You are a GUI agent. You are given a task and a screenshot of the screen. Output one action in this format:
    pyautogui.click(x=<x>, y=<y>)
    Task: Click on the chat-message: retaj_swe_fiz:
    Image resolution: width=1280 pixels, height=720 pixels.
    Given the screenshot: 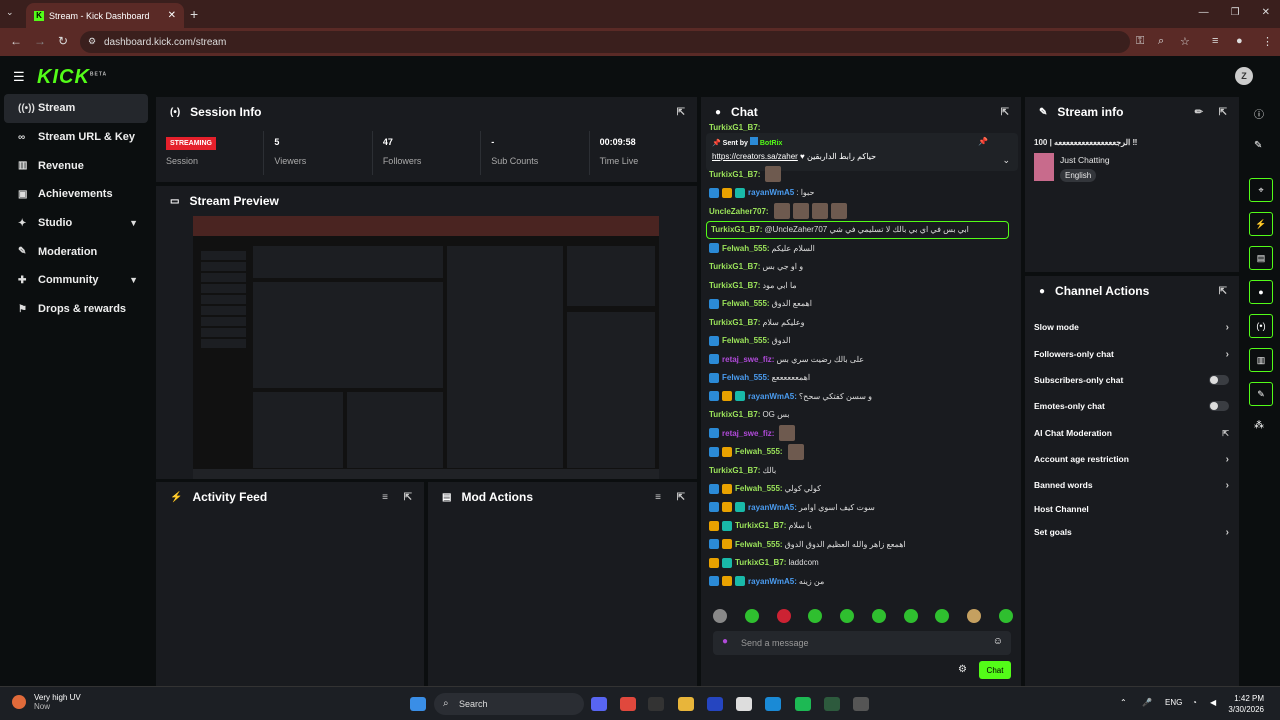 What is the action you would take?
    pyautogui.click(x=859, y=433)
    